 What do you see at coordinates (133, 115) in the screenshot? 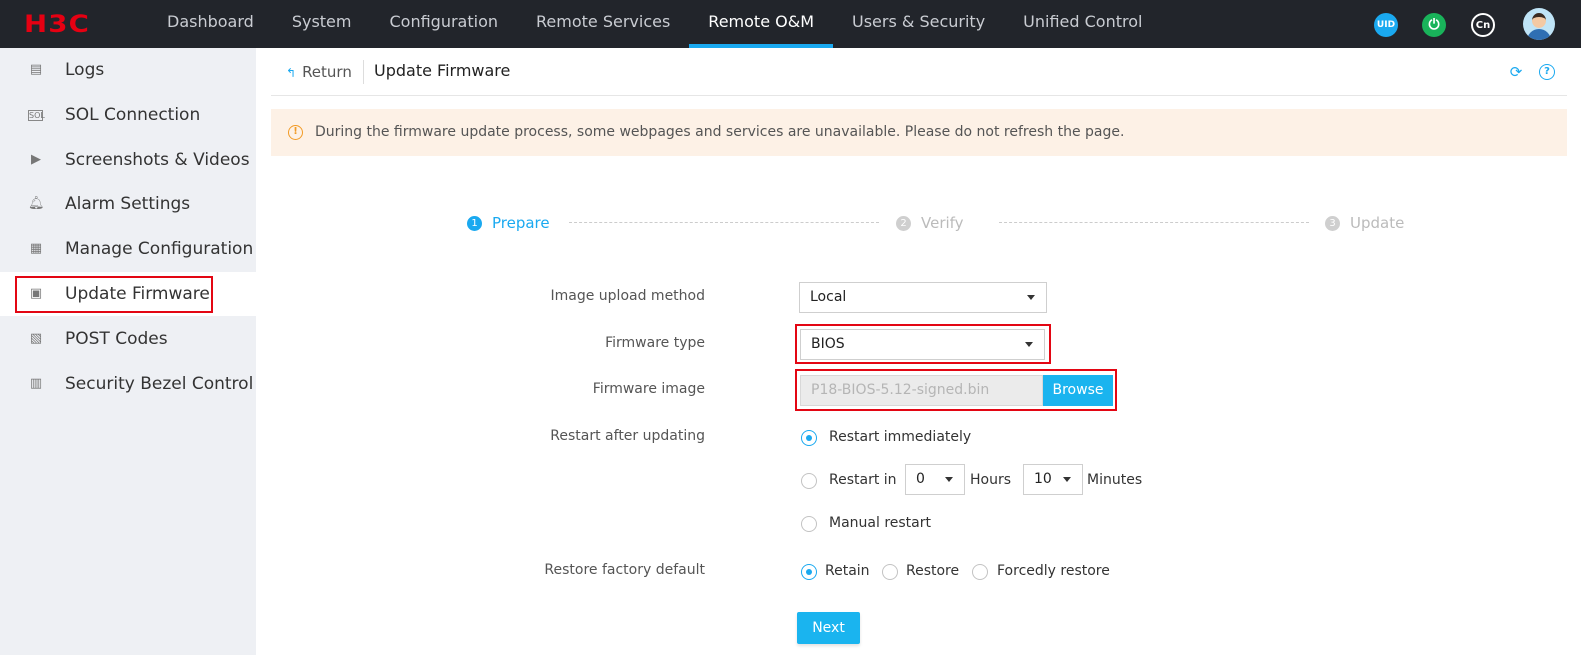
I see `sidebar-item-label: SOL Connection` at bounding box center [133, 115].